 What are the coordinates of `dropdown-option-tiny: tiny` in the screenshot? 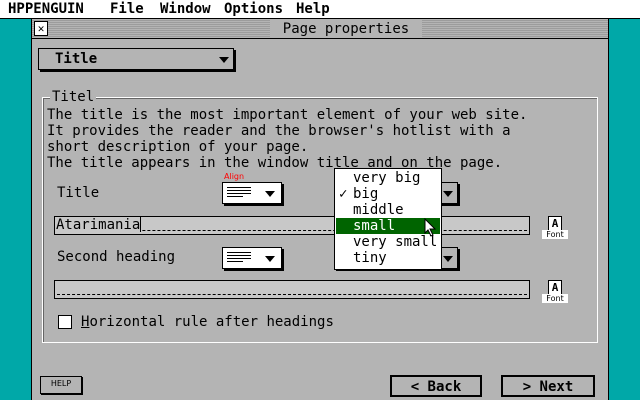 It's located at (388, 258).